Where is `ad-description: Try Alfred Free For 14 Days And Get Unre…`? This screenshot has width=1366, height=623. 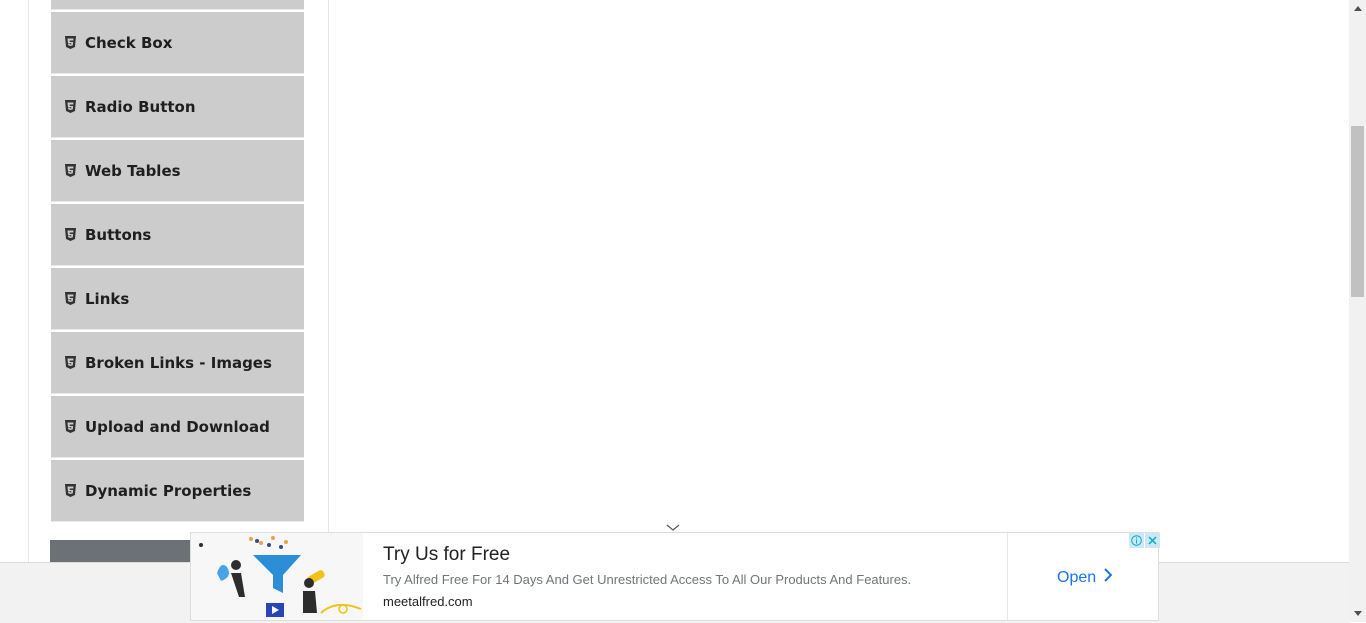 ad-description: Try Alfred Free For 14 Days And Get Unre… is located at coordinates (647, 579).